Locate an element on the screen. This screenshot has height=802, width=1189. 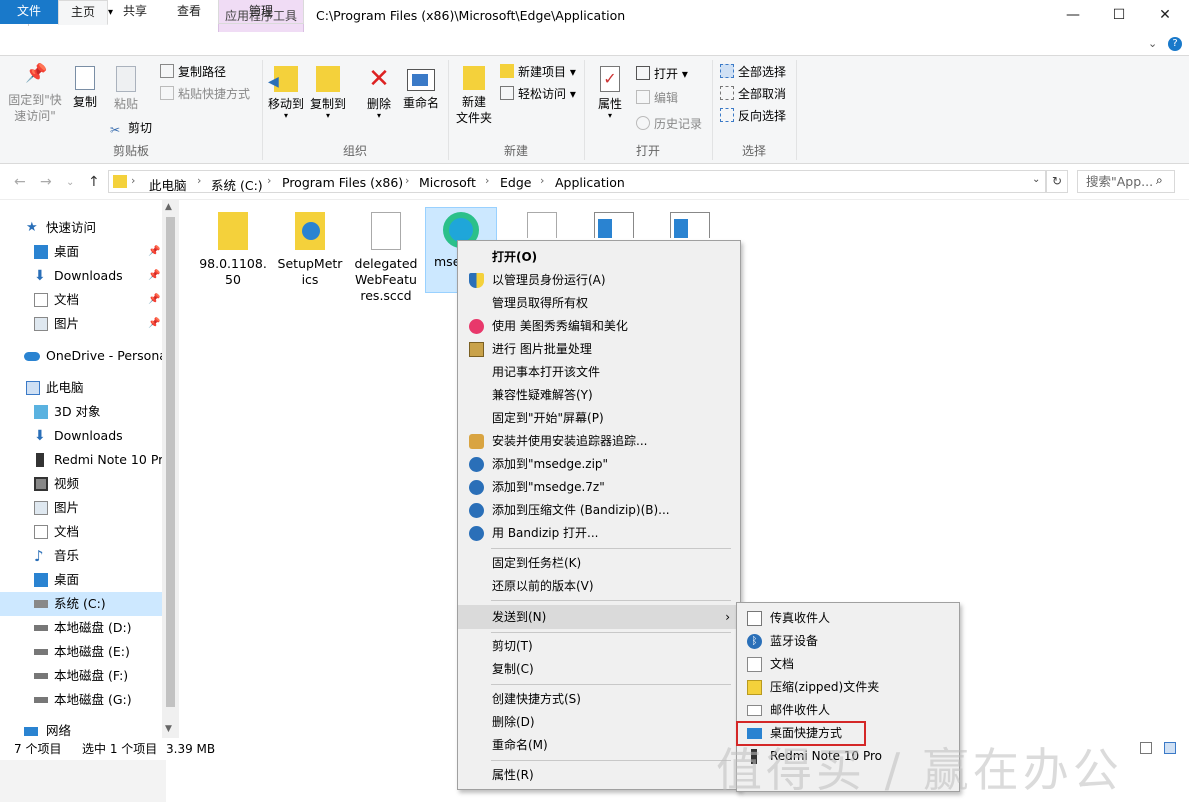
menu-notepad: 用记事本打开该文件 is located at coordinates (599, 372).